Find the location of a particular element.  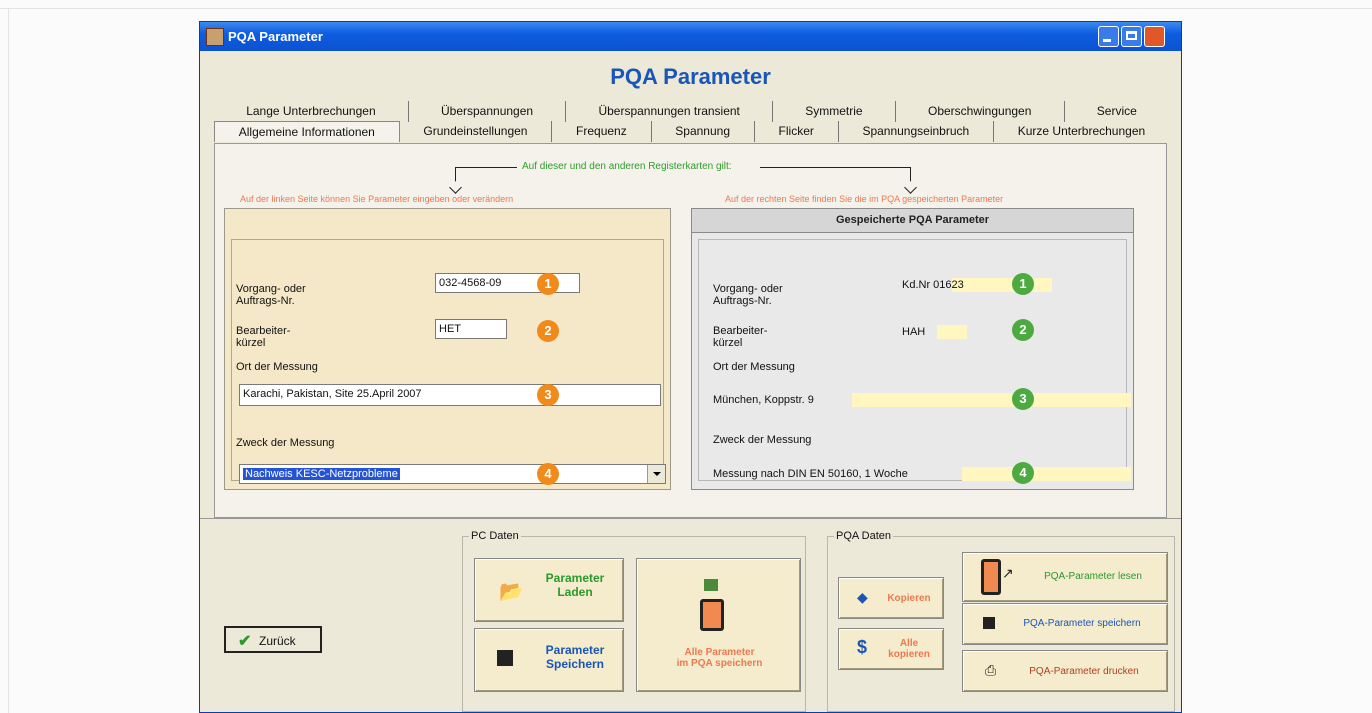

parameter-laden-button: 📂 Parameter Laden is located at coordinates (549, 590).